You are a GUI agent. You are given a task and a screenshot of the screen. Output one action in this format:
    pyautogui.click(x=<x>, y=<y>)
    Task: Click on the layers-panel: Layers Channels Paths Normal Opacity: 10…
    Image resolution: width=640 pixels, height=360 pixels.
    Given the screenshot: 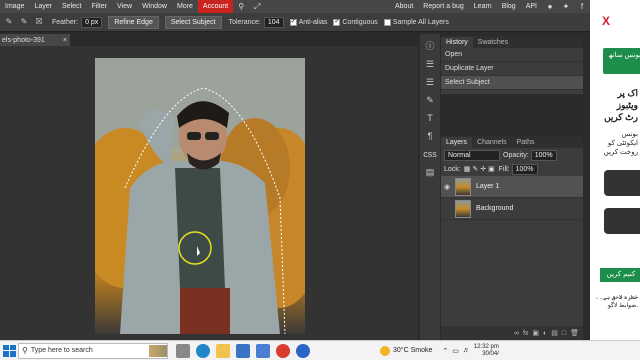 What is the action you would take?
    pyautogui.click(x=512, y=238)
    